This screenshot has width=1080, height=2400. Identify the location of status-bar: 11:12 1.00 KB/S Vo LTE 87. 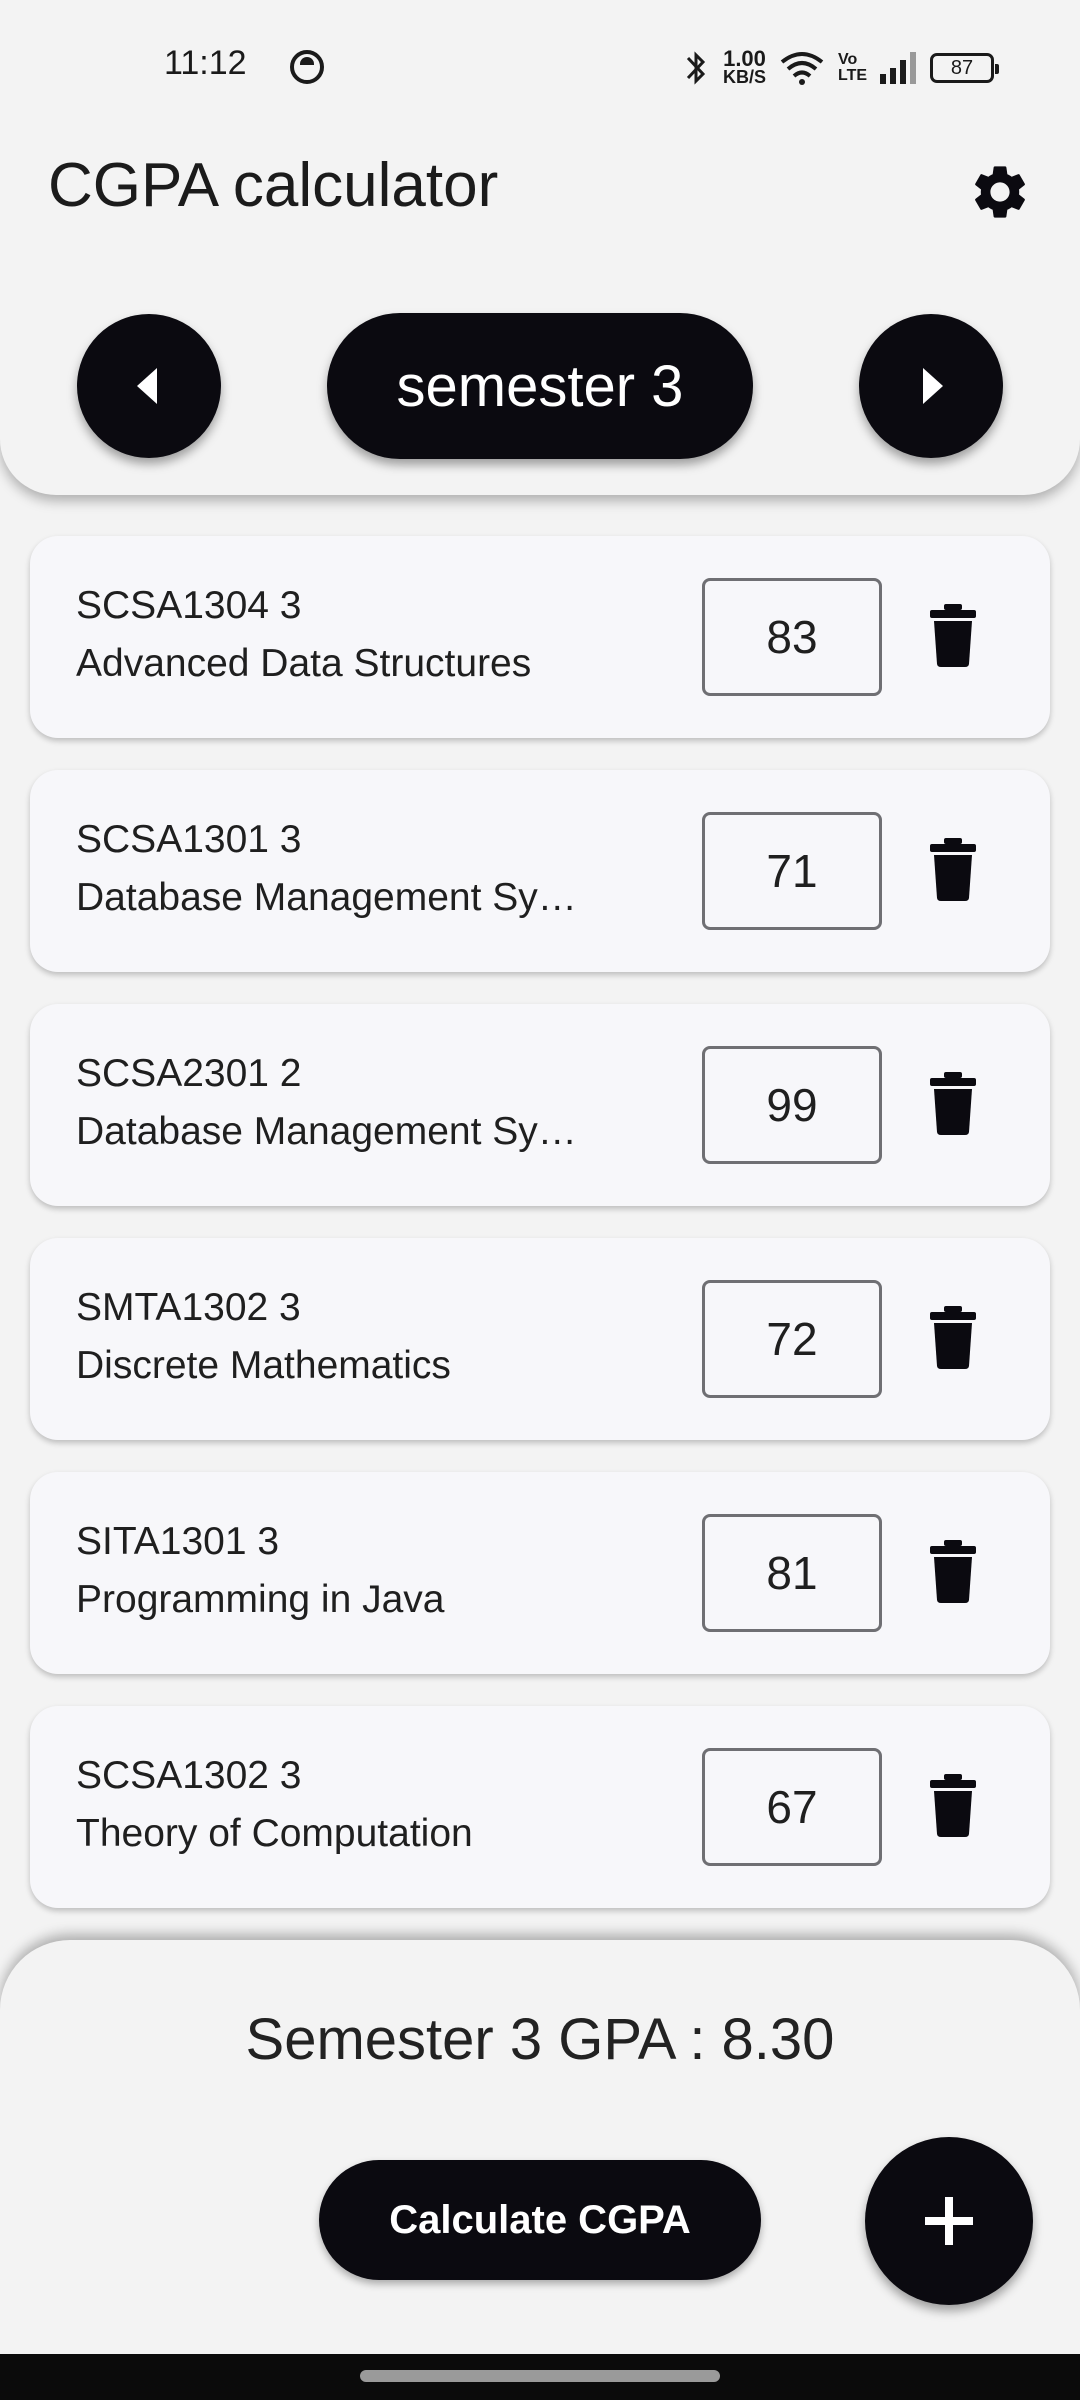
(540, 68).